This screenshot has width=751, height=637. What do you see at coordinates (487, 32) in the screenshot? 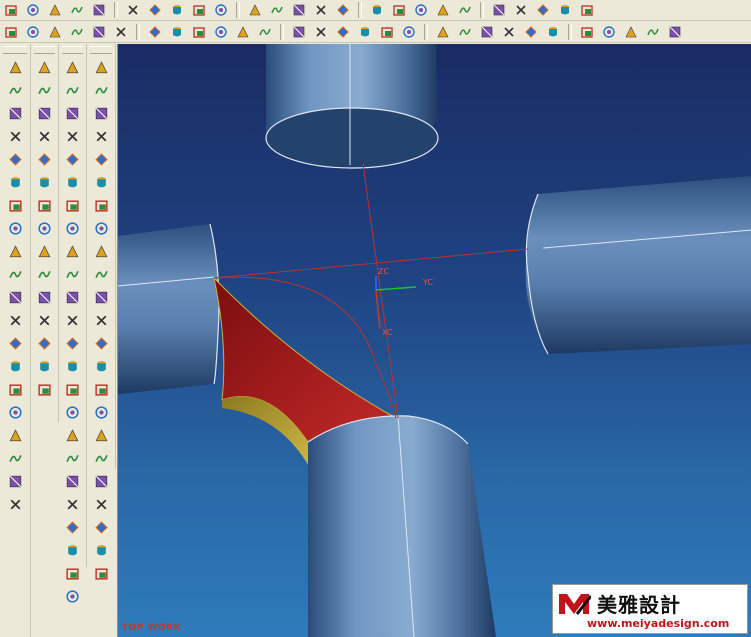
I see `wrap-curve-icon` at bounding box center [487, 32].